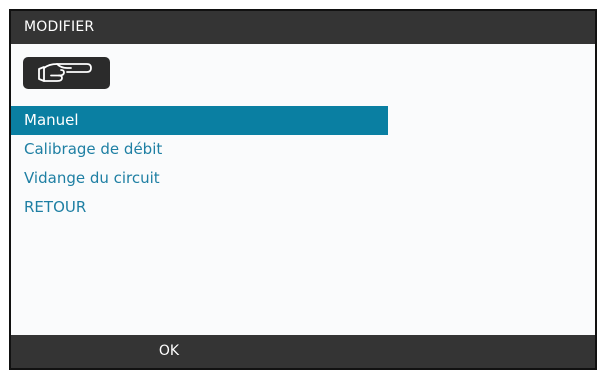  What do you see at coordinates (59, 27) in the screenshot?
I see `page-title: MODIFIER` at bounding box center [59, 27].